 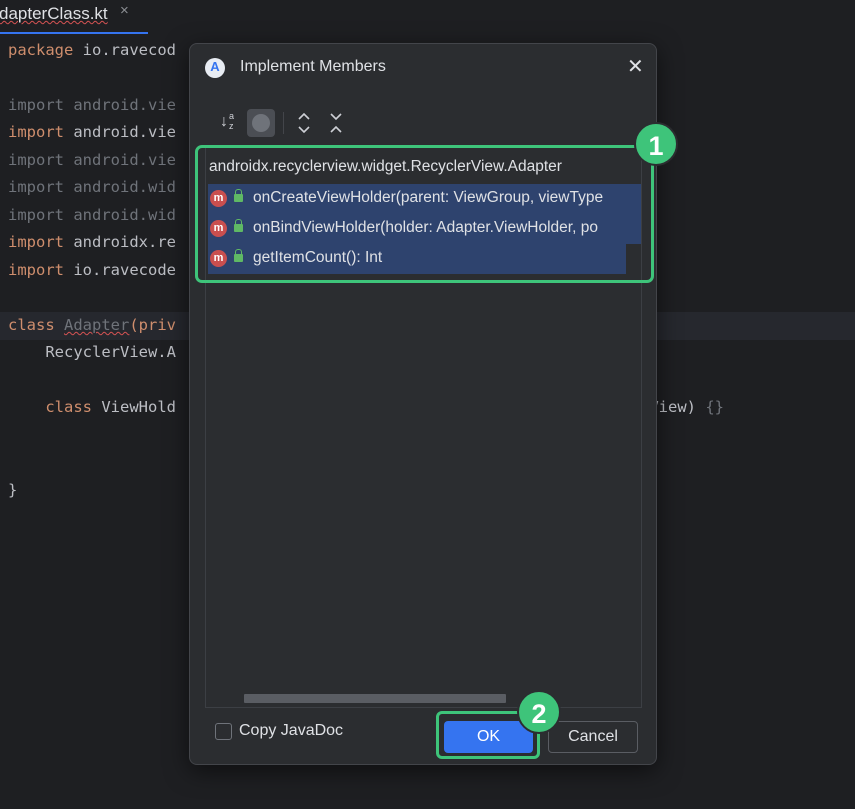 I want to click on annotation-badge-2: 2, so click(x=539, y=712).